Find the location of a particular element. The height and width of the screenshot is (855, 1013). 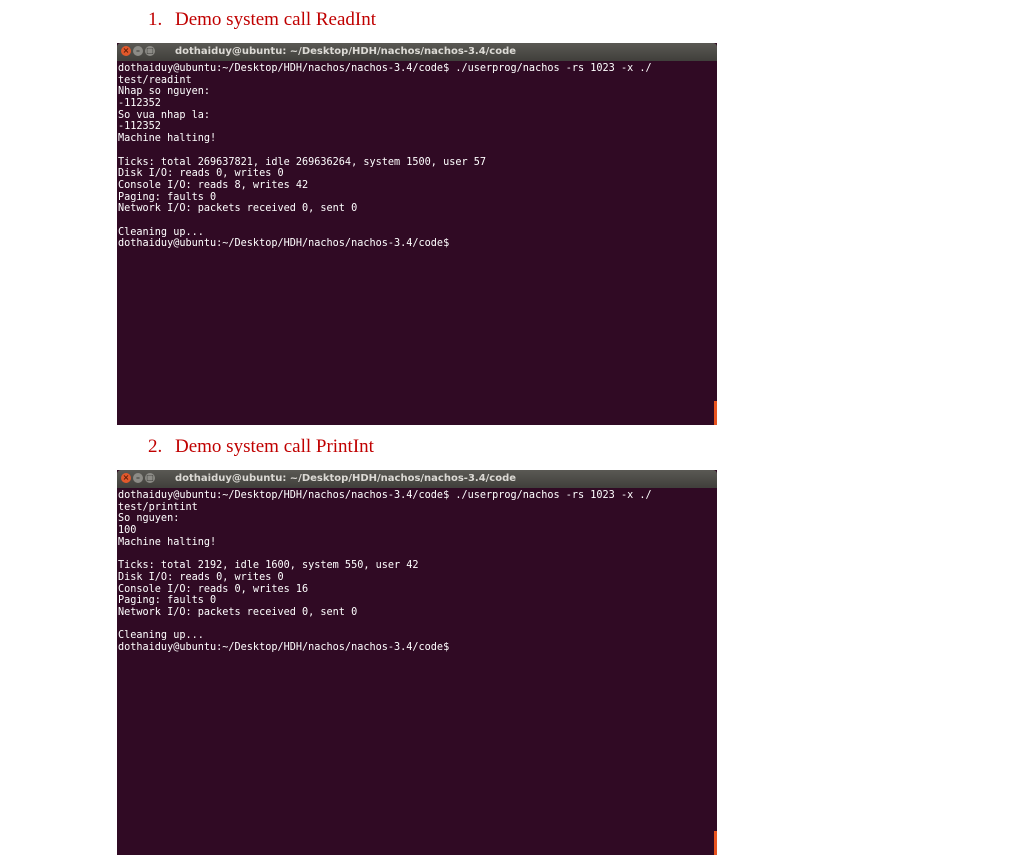

section-1-title: Demo system call ReadInt is located at coordinates (276, 19).